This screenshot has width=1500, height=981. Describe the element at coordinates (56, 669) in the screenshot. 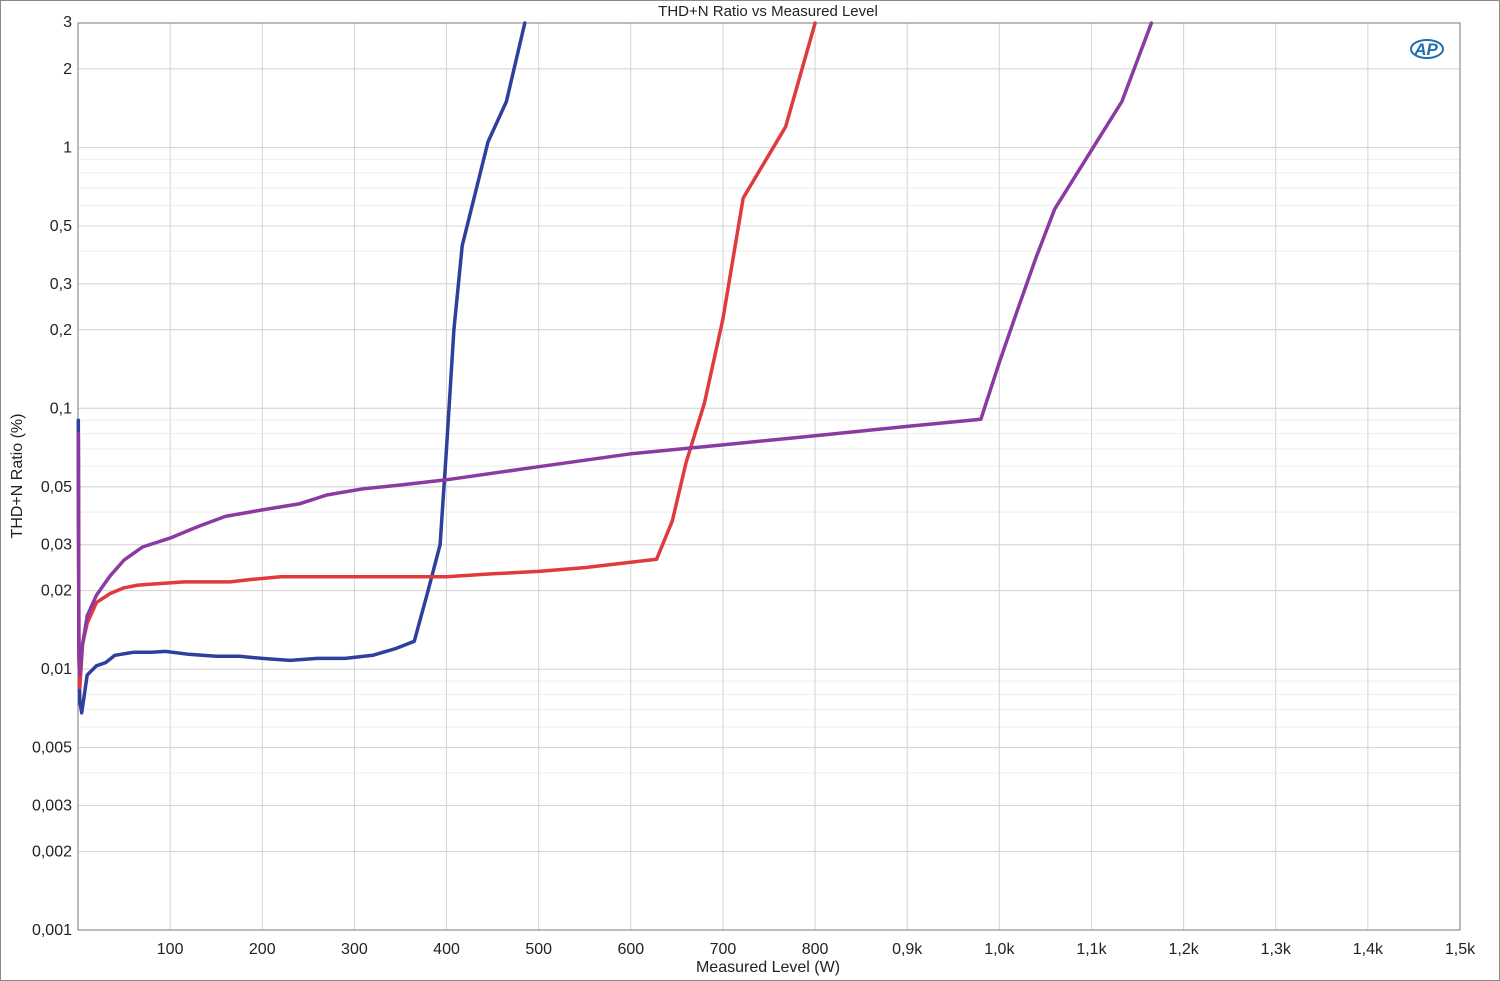

I see `y-tick-label: 0,01` at that location.